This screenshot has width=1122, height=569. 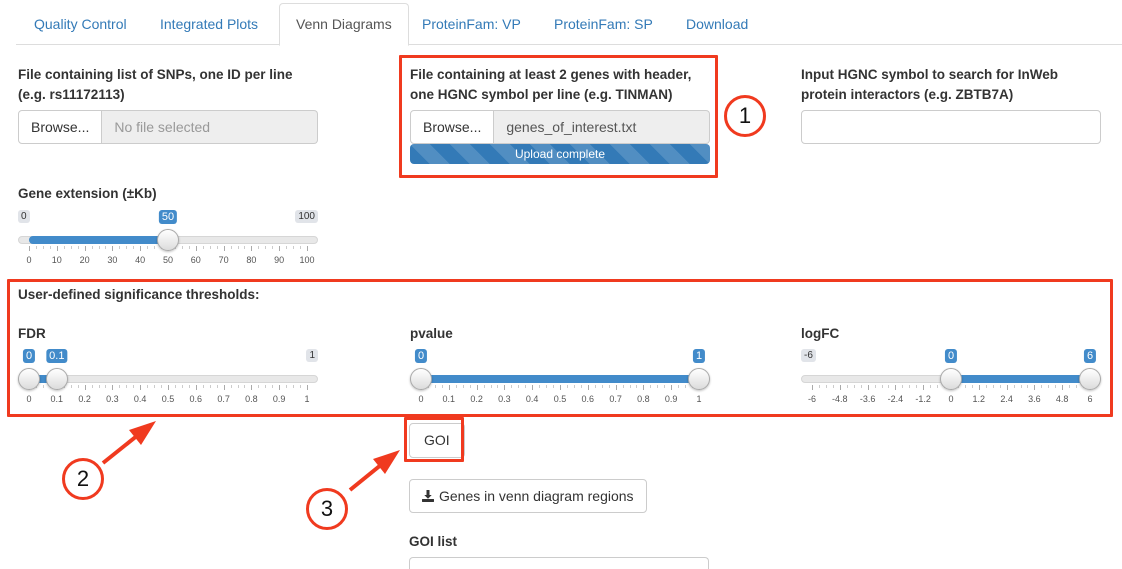 I want to click on goi-list-box, so click(x=559, y=563).